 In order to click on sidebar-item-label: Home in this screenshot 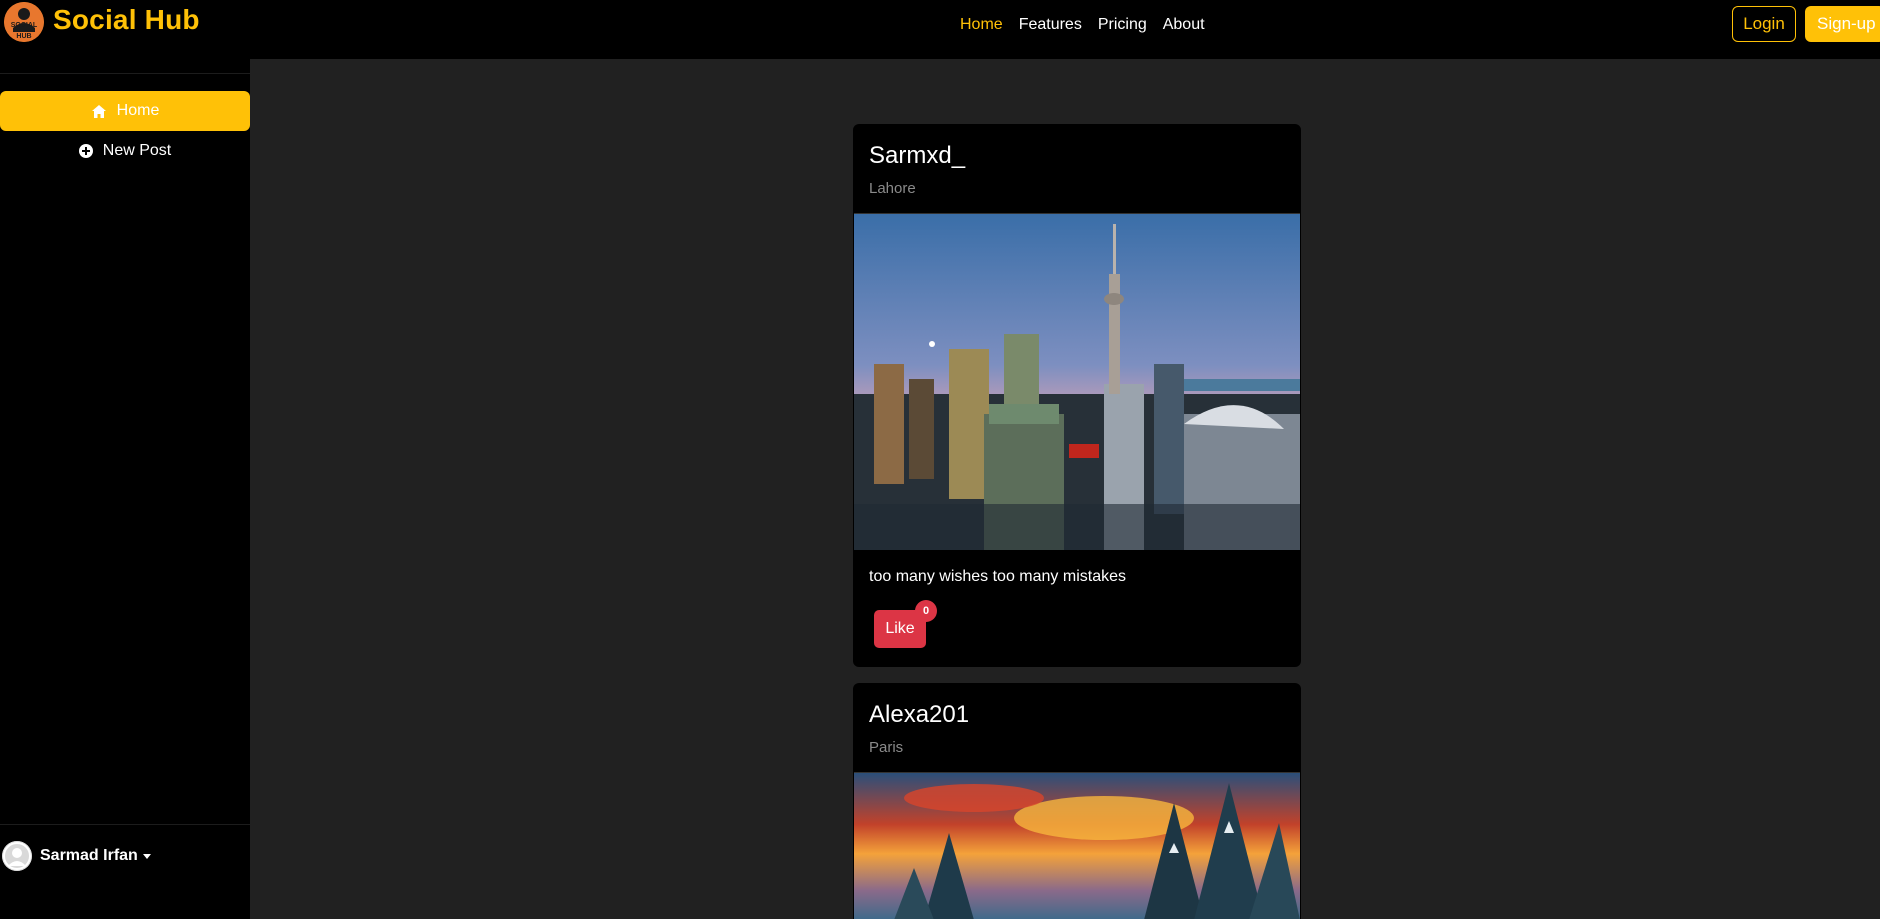, I will do `click(138, 110)`.